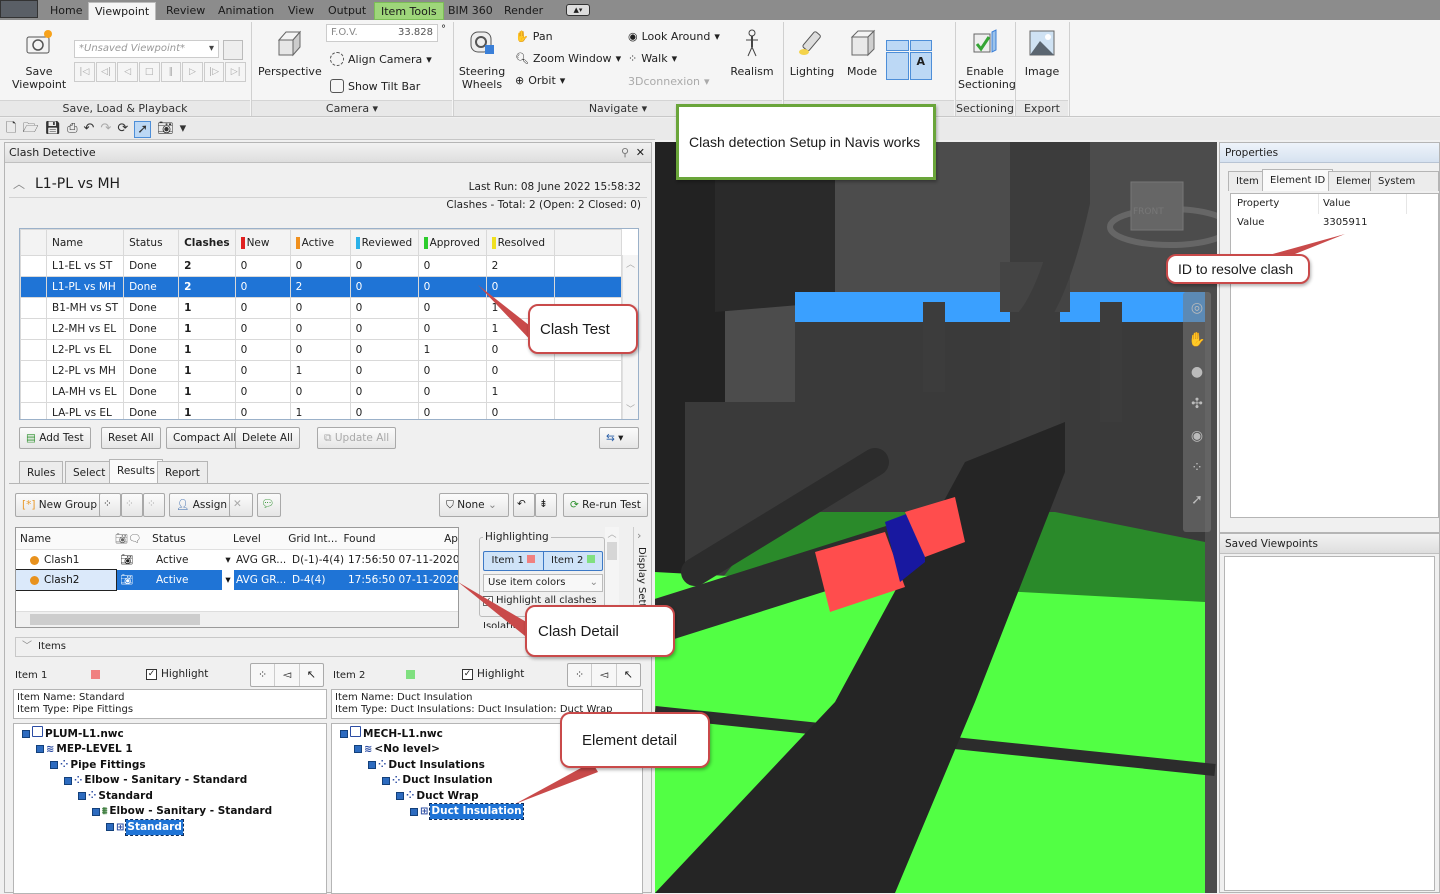  What do you see at coordinates (89, 472) in the screenshot?
I see `tab-select: Select` at bounding box center [89, 472].